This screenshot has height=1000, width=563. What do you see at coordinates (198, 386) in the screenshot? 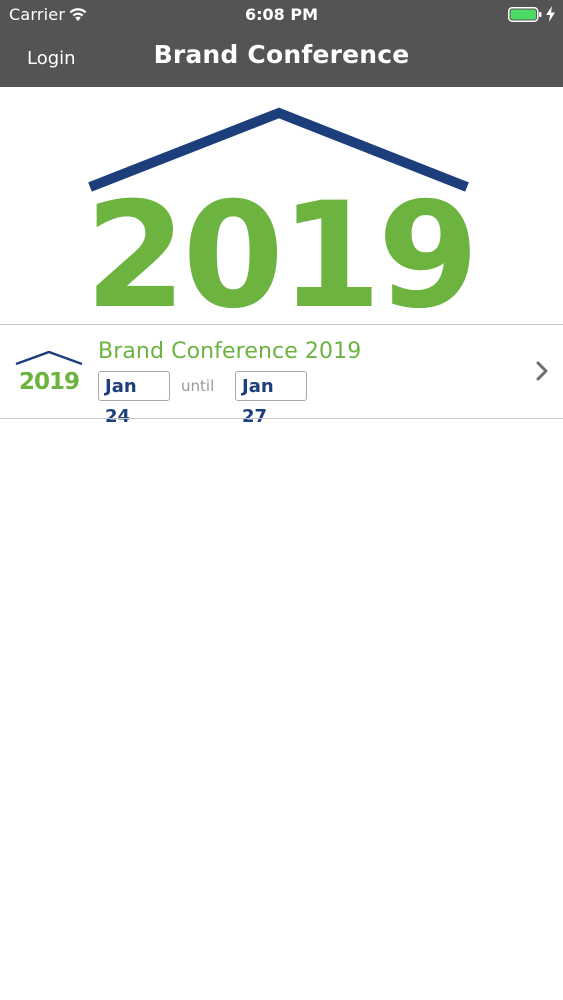
I see `until-label: until` at bounding box center [198, 386].